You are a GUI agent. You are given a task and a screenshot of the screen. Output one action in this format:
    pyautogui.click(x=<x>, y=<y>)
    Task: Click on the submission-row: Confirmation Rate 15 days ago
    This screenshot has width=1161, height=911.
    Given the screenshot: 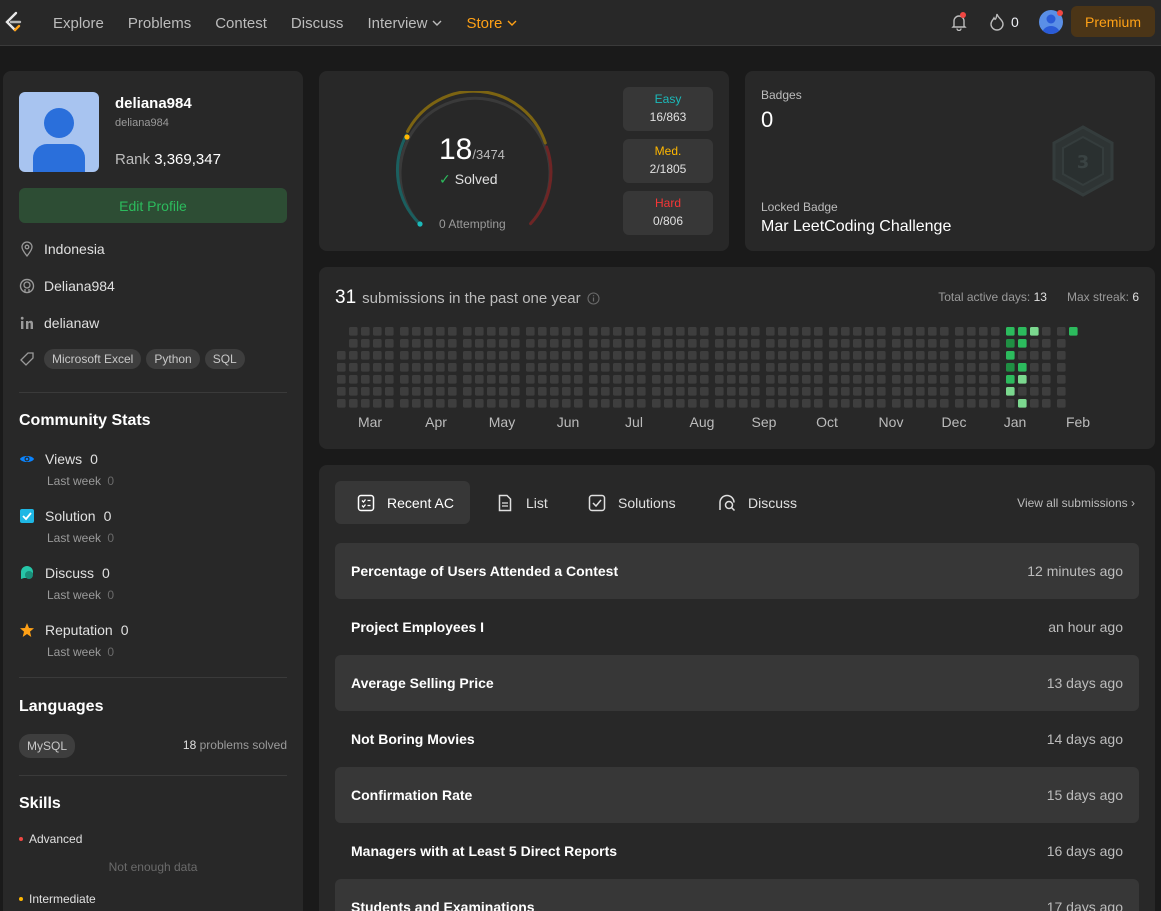 What is the action you would take?
    pyautogui.click(x=737, y=795)
    